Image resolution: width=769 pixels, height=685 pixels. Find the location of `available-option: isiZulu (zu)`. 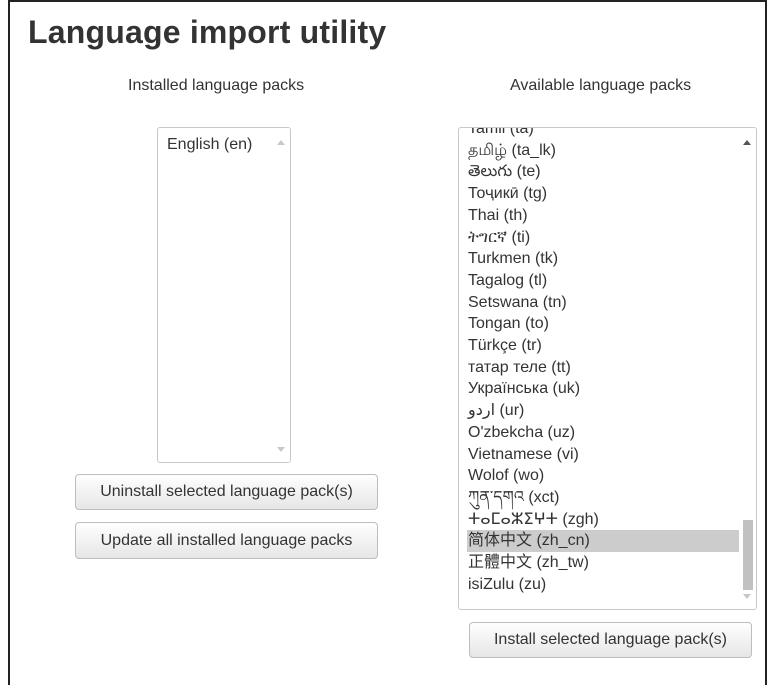

available-option: isiZulu (zu) is located at coordinates (507, 585).